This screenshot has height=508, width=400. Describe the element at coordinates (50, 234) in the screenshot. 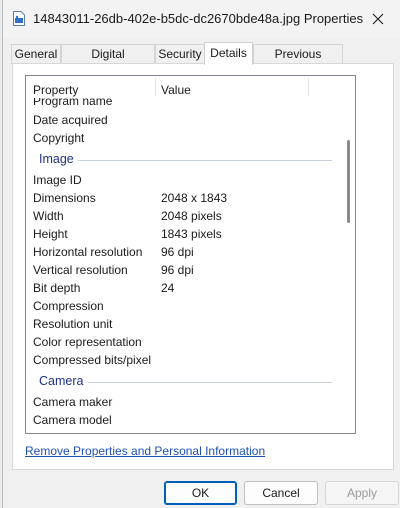

I see `property-name: Height` at that location.